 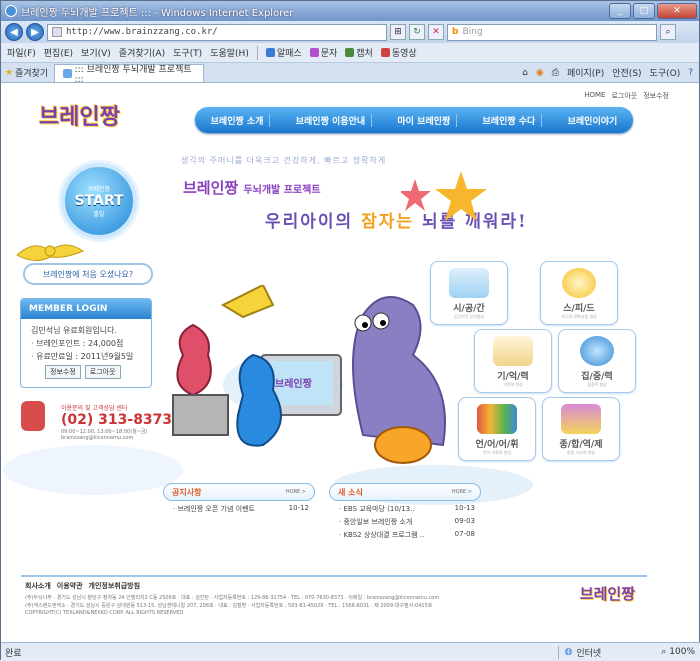 What do you see at coordinates (609, 652) in the screenshot?
I see `security-zone: ◍ 인터넷` at bounding box center [609, 652].